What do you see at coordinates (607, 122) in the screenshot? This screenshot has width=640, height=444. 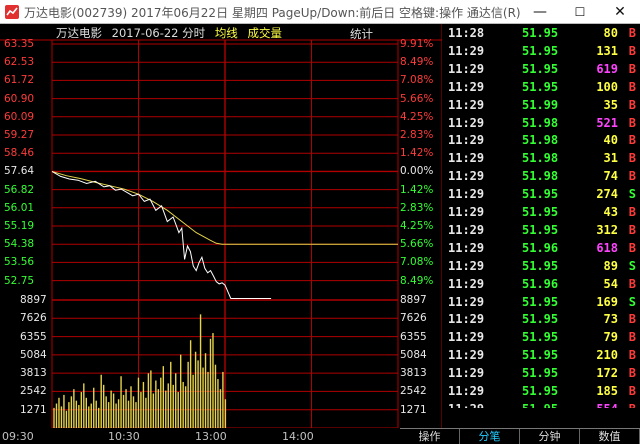 I see `tick-volume: 521` at bounding box center [607, 122].